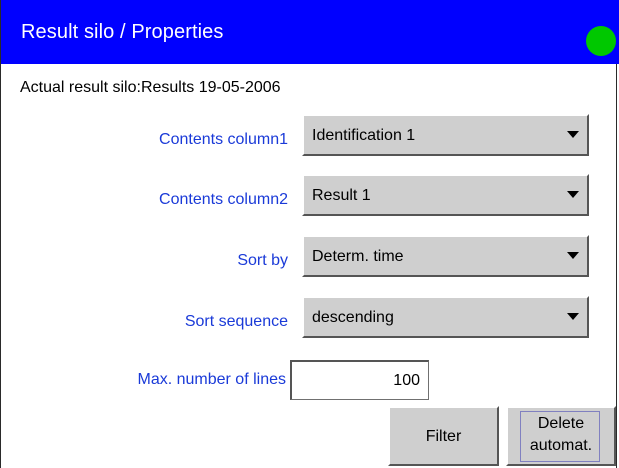  Describe the element at coordinates (122, 32) in the screenshot. I see `window-title: Result silo / Properties` at that location.